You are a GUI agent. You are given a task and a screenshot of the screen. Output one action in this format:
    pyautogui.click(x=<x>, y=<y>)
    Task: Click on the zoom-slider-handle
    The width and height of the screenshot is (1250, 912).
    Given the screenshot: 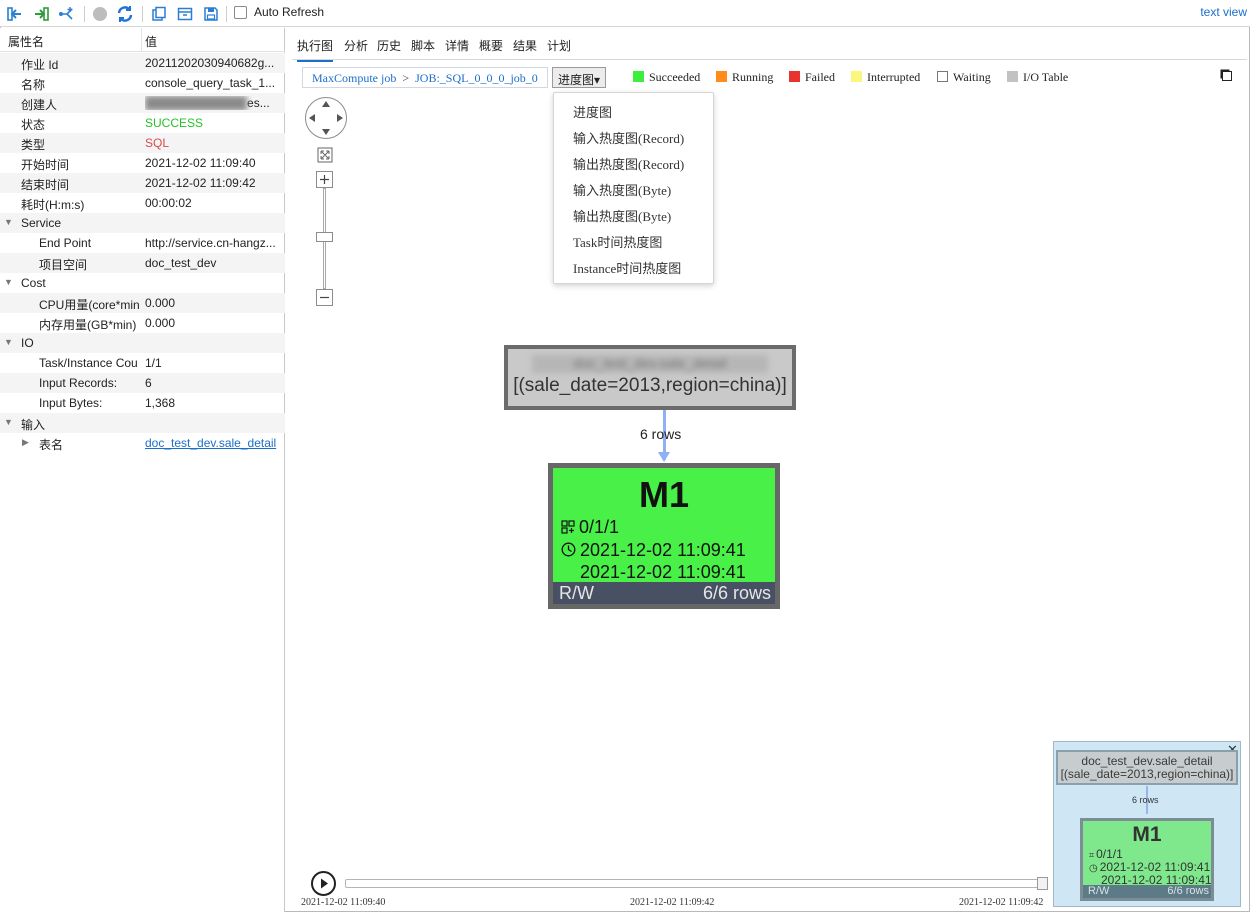 What is the action you would take?
    pyautogui.click(x=324, y=237)
    